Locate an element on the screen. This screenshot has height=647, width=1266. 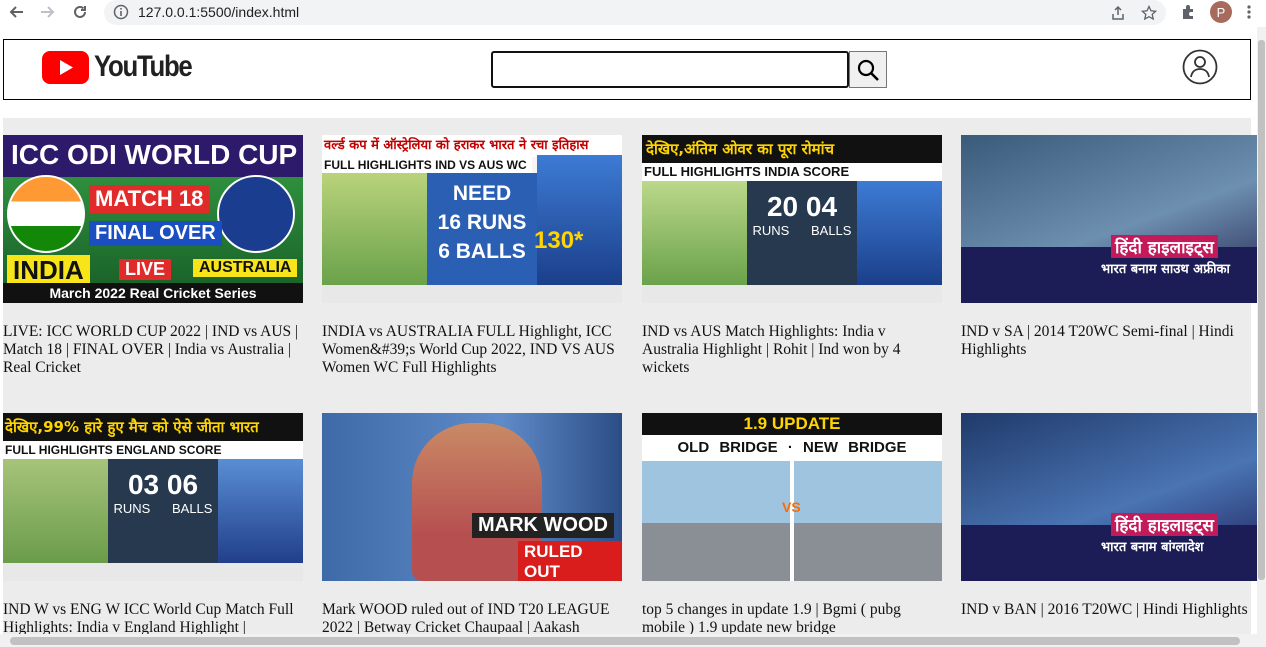
thumb-text: RULED OUT is located at coordinates (570, 561).